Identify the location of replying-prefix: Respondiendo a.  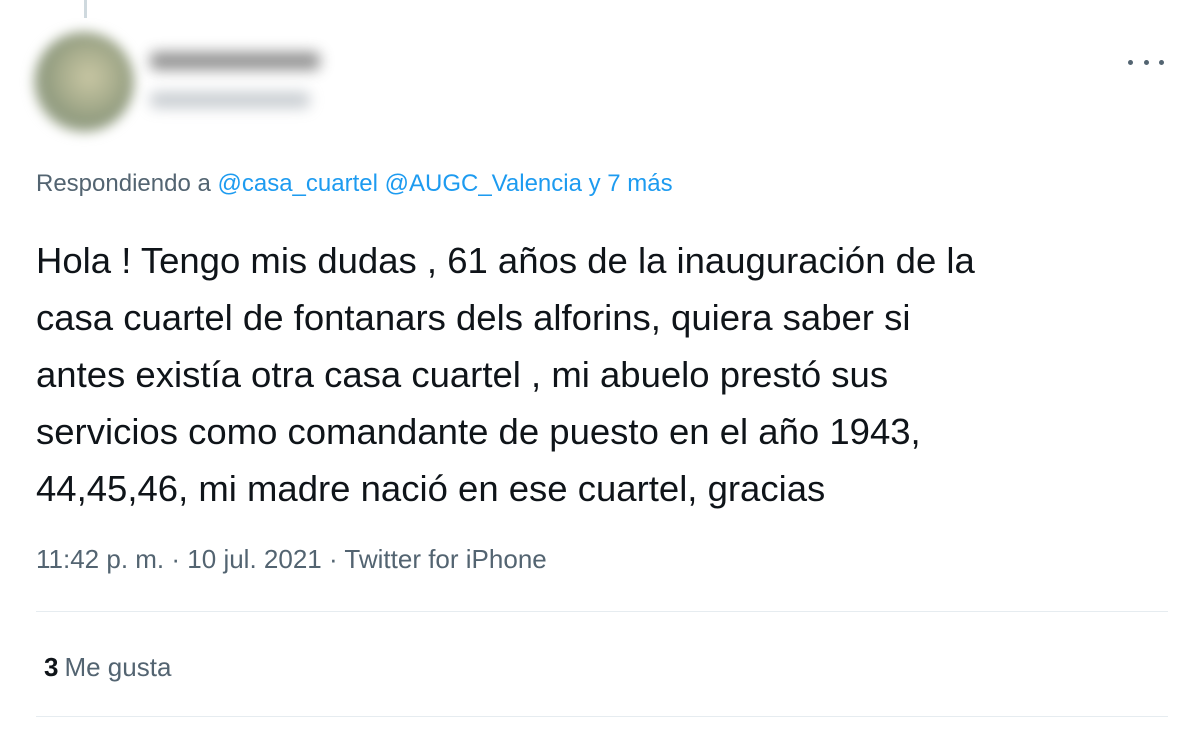
(123, 183).